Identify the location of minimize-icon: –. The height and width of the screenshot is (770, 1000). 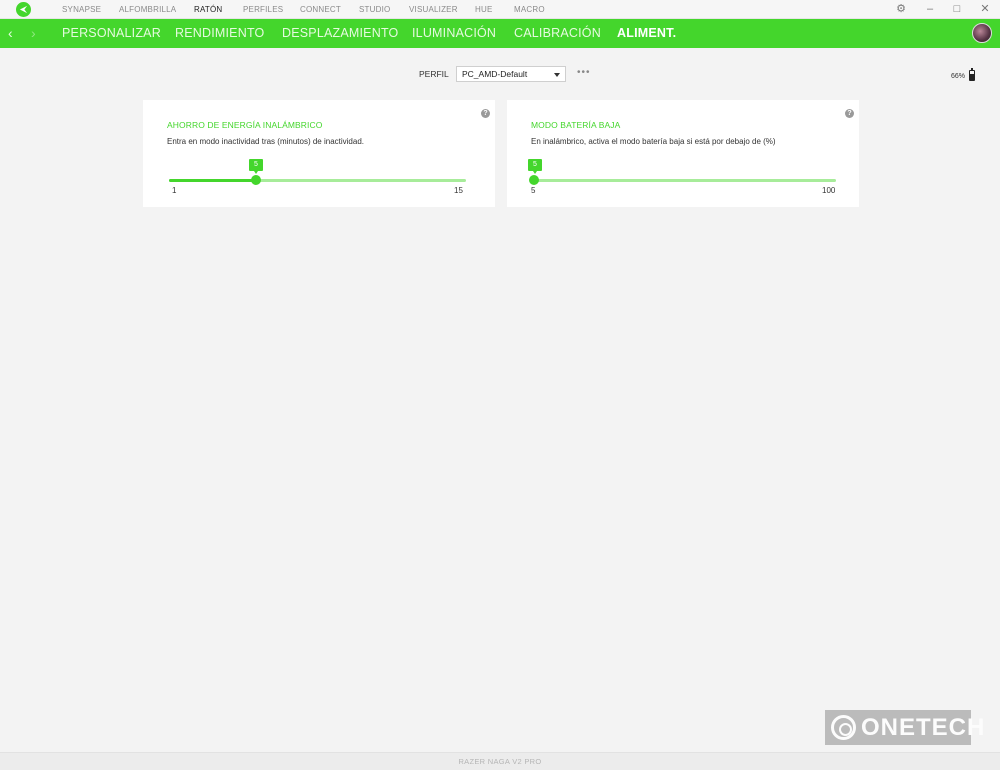
(930, 9).